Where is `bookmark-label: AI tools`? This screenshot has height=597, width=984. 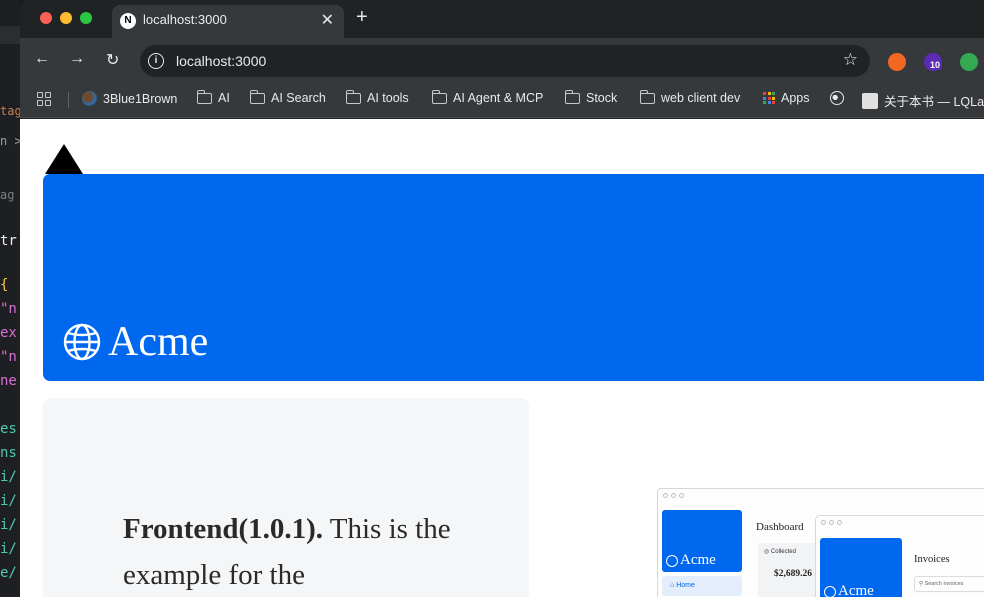
bookmark-label: AI tools is located at coordinates (388, 98).